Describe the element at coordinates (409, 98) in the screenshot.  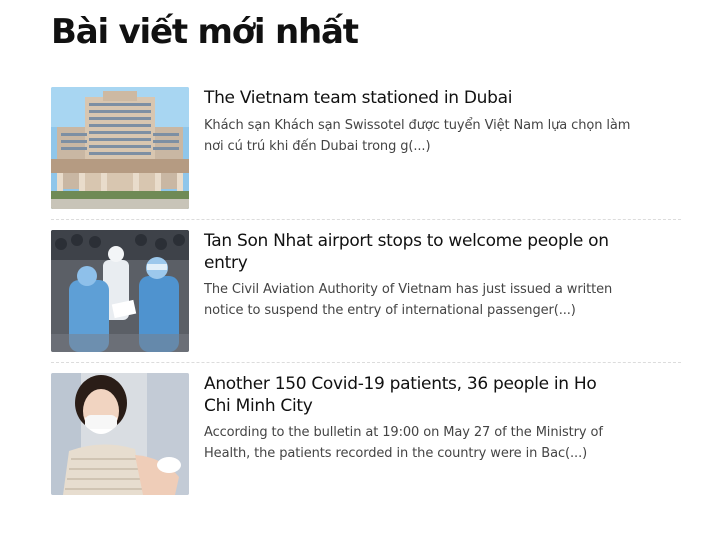
I see `post-title: The Vietnam team stationed in Dubai` at that location.